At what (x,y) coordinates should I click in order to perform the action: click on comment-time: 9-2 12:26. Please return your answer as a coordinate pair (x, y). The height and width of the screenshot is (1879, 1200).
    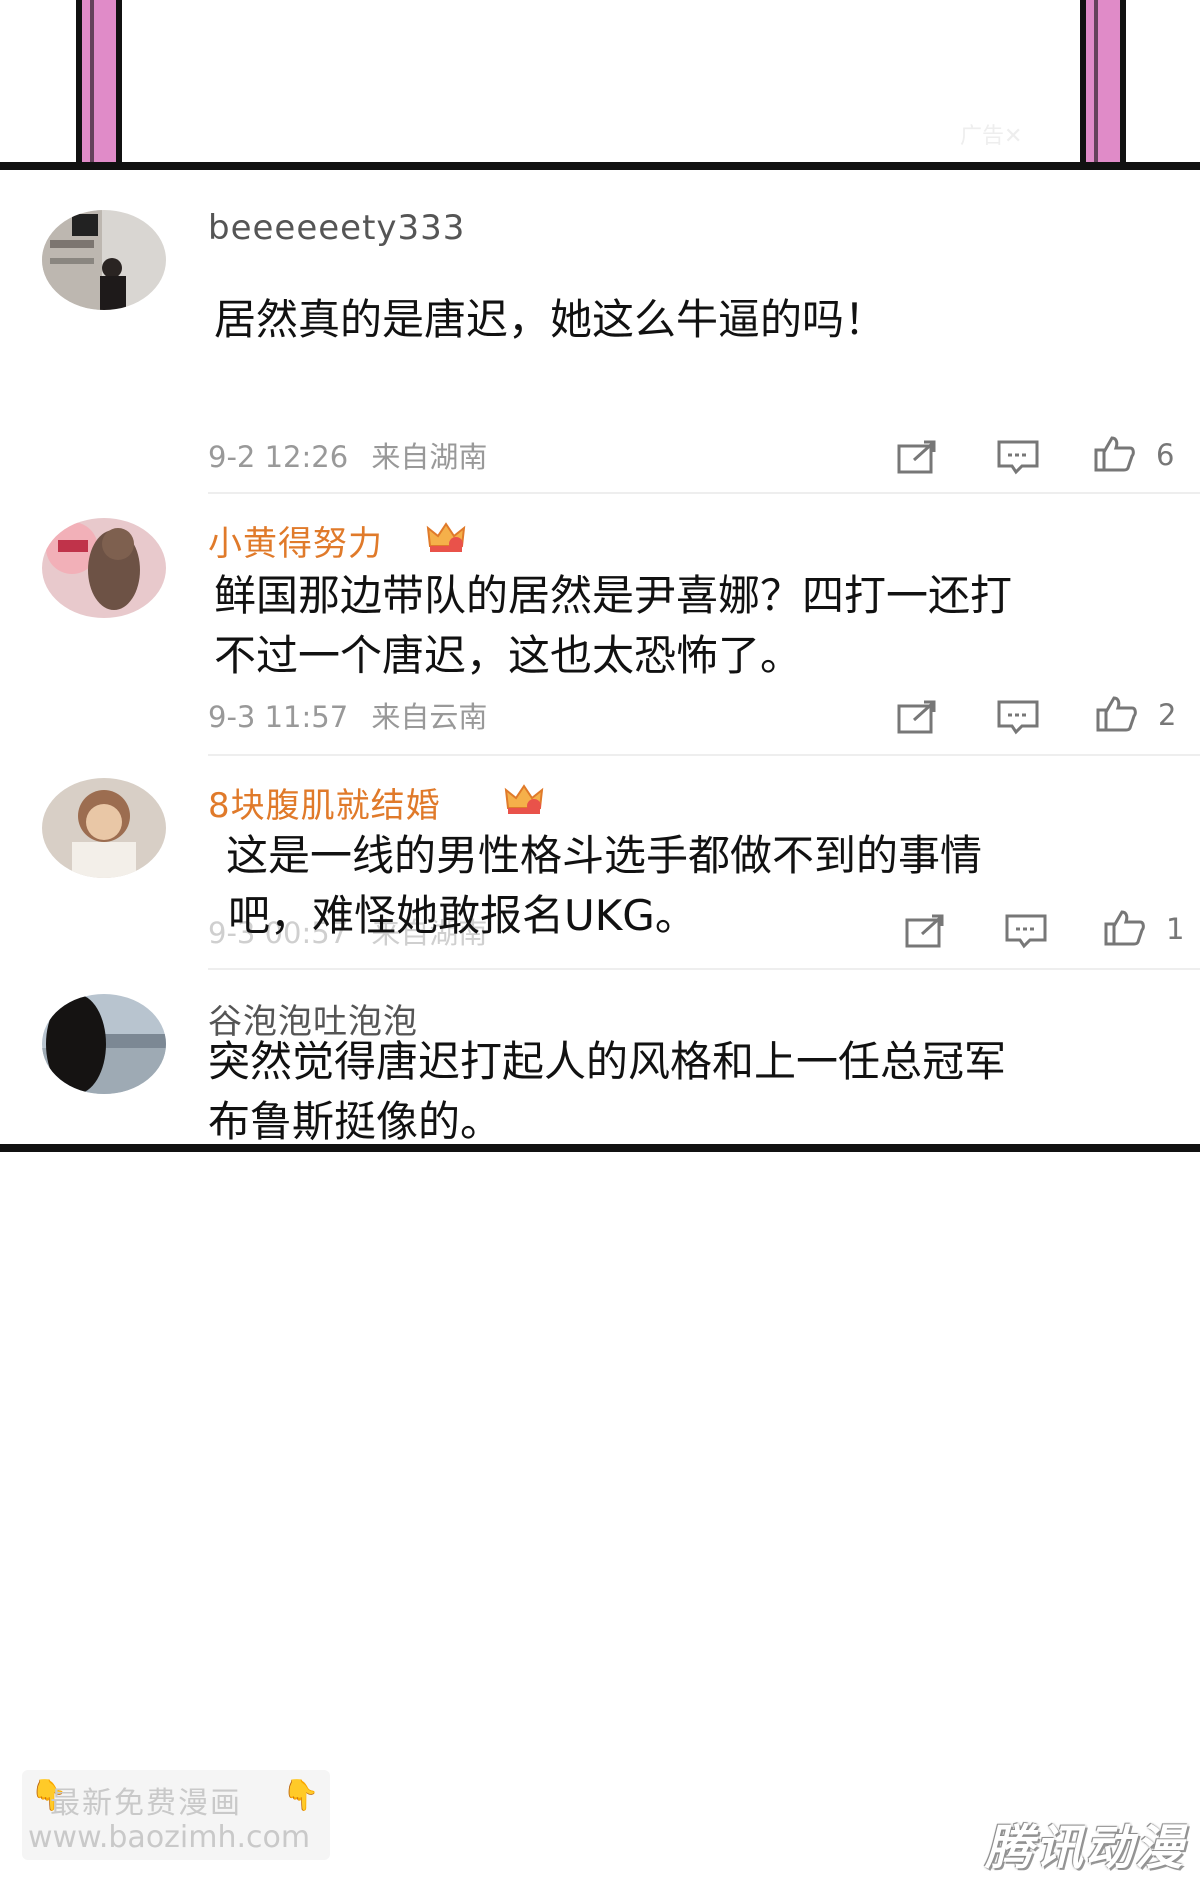
    Looking at the image, I should click on (278, 457).